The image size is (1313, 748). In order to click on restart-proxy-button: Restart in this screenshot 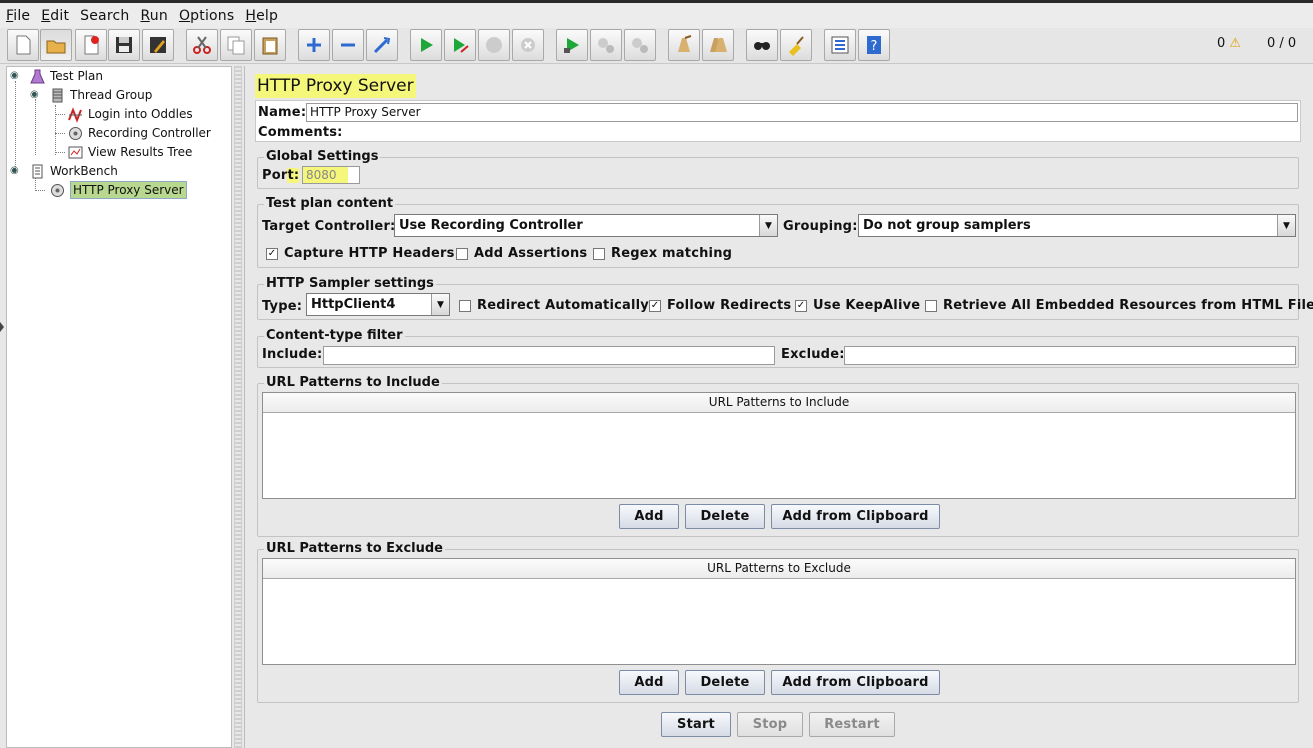, I will do `click(852, 724)`.